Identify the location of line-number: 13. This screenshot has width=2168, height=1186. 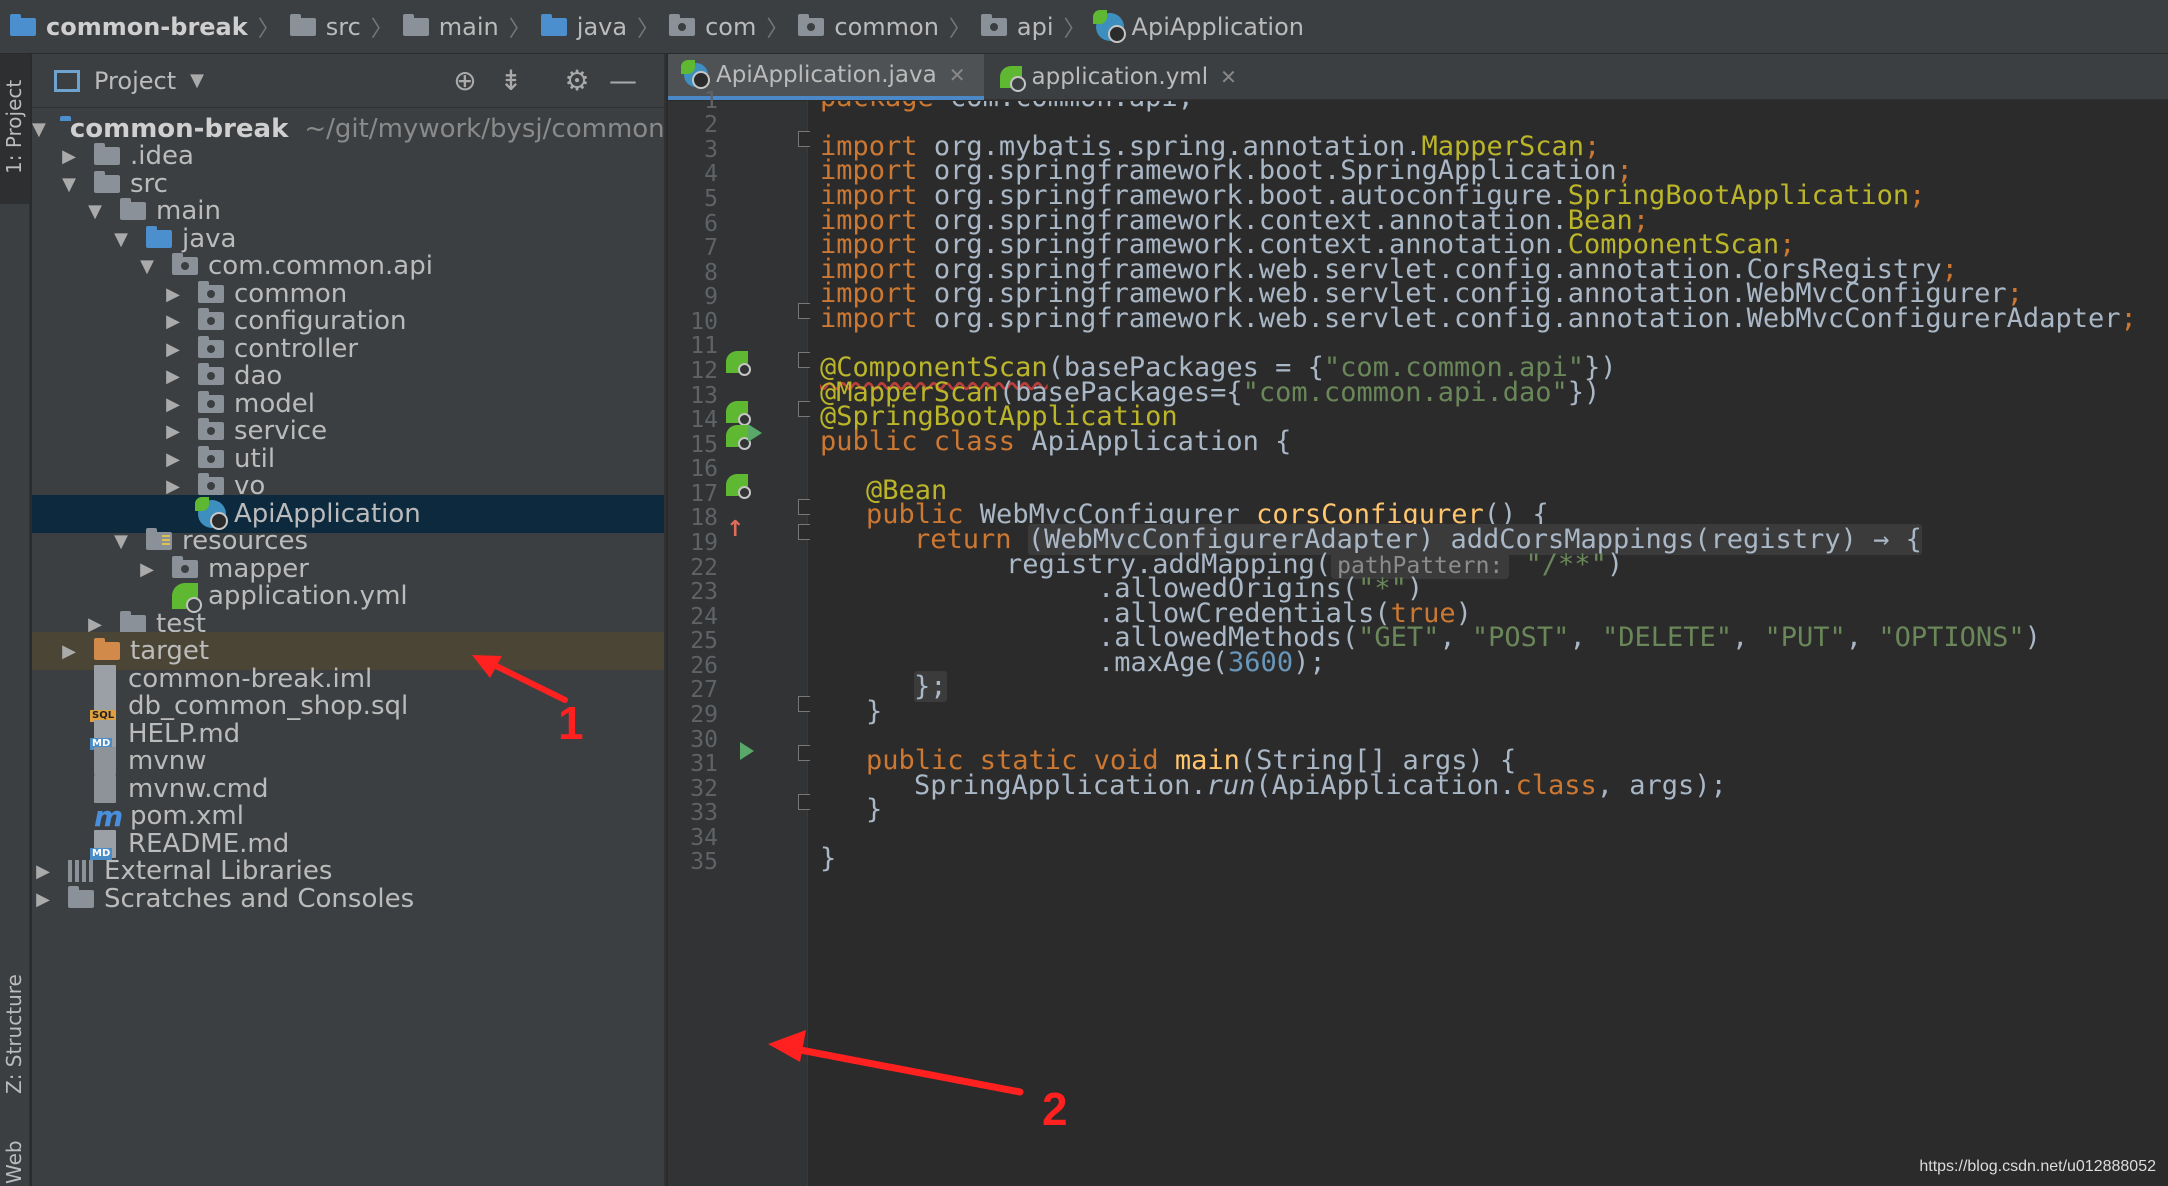
(704, 396).